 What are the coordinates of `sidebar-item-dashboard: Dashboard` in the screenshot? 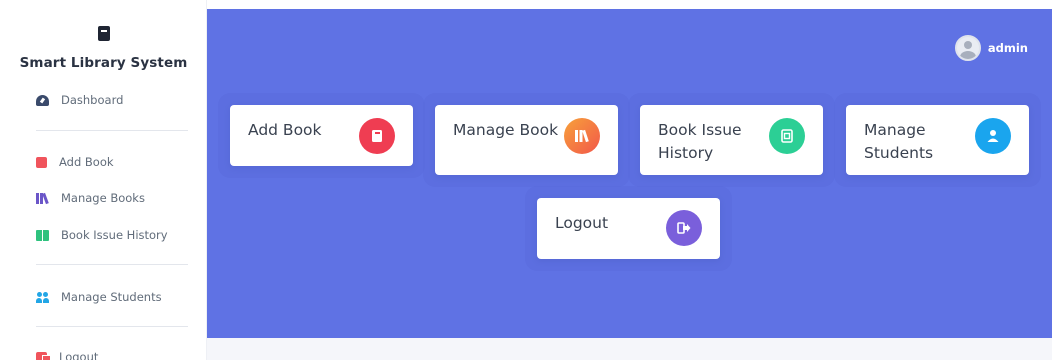 It's located at (79, 100).